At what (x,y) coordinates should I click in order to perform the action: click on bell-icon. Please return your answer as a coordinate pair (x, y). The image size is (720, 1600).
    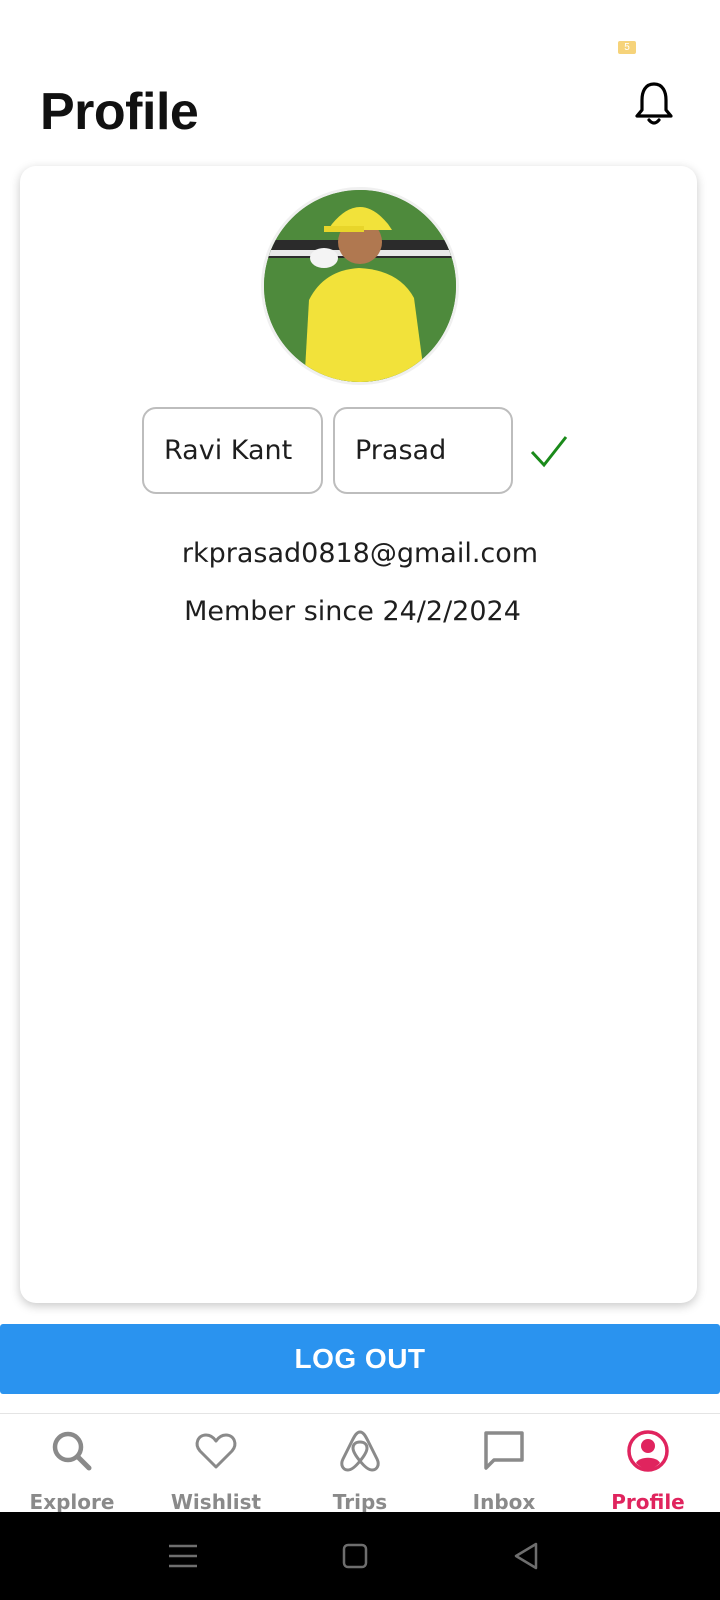
    Looking at the image, I should click on (654, 104).